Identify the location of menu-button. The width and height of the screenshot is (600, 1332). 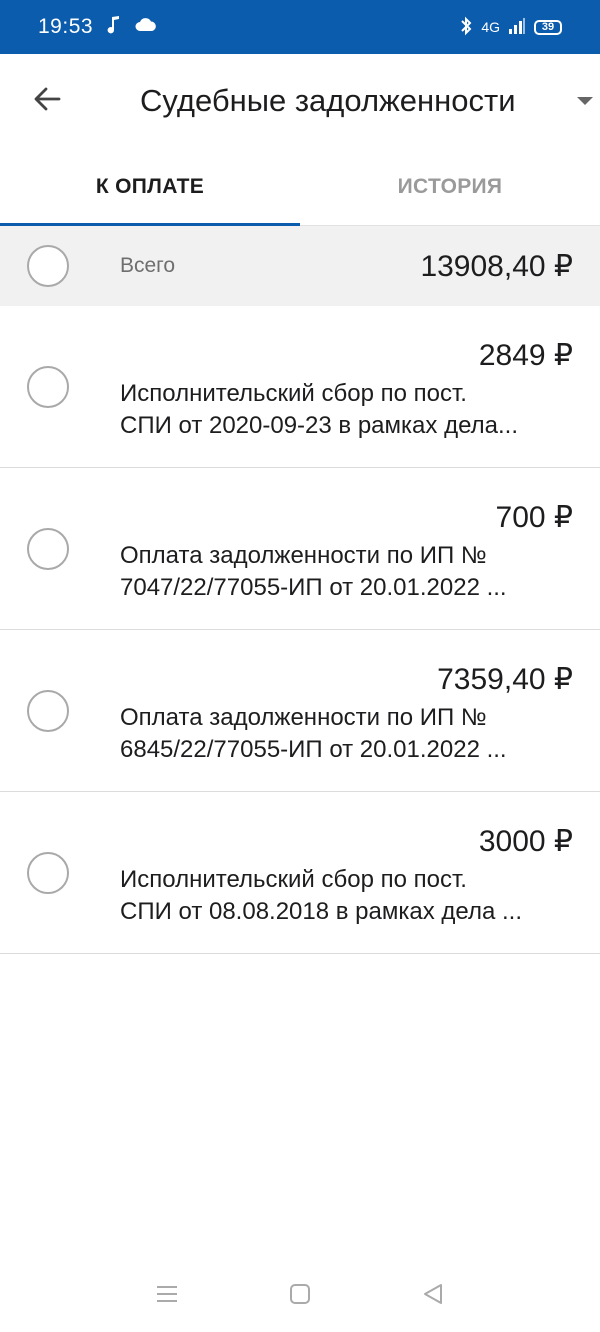
(167, 1296).